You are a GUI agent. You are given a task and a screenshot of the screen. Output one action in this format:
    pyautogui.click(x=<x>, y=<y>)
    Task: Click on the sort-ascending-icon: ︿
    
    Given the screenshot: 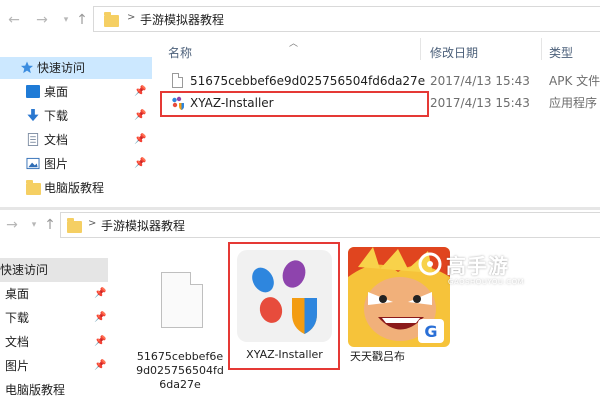 What is the action you would take?
    pyautogui.click(x=294, y=44)
    